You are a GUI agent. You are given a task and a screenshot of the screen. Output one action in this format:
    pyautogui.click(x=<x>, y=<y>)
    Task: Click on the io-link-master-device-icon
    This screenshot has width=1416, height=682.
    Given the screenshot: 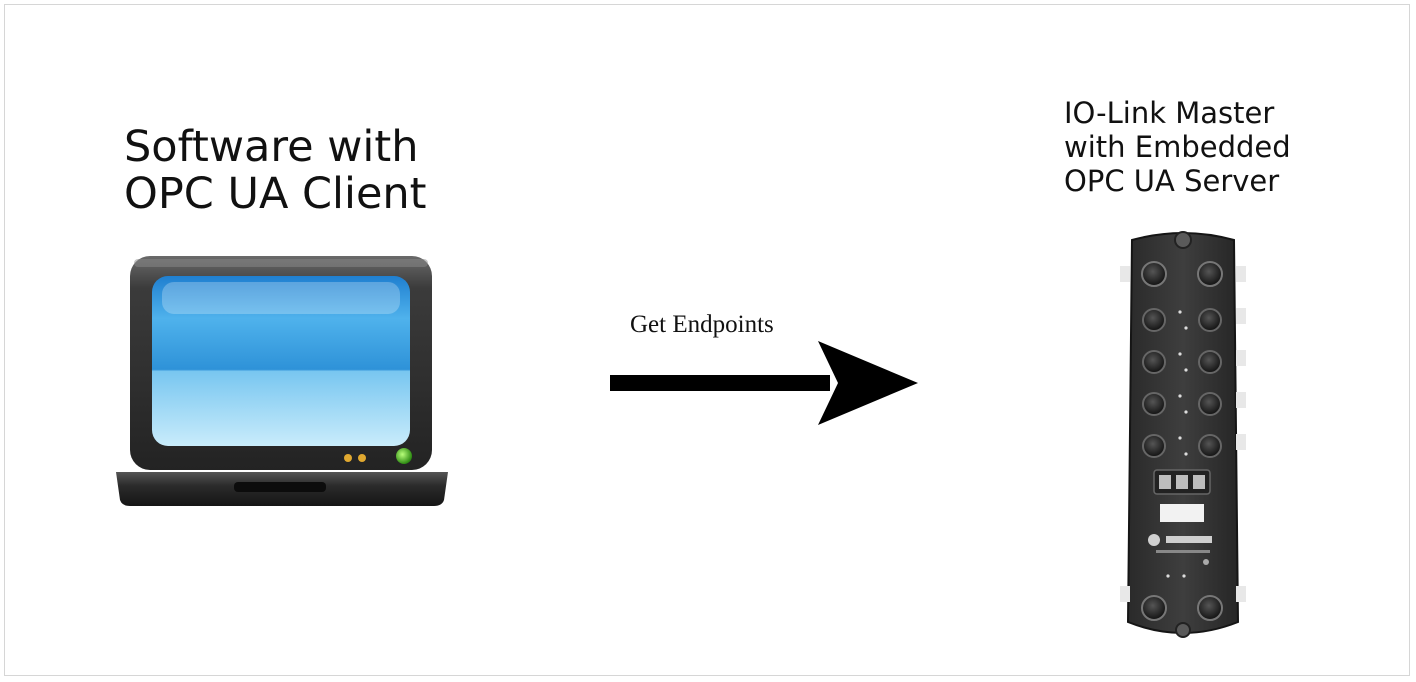 What is the action you would take?
    pyautogui.click(x=1183, y=434)
    